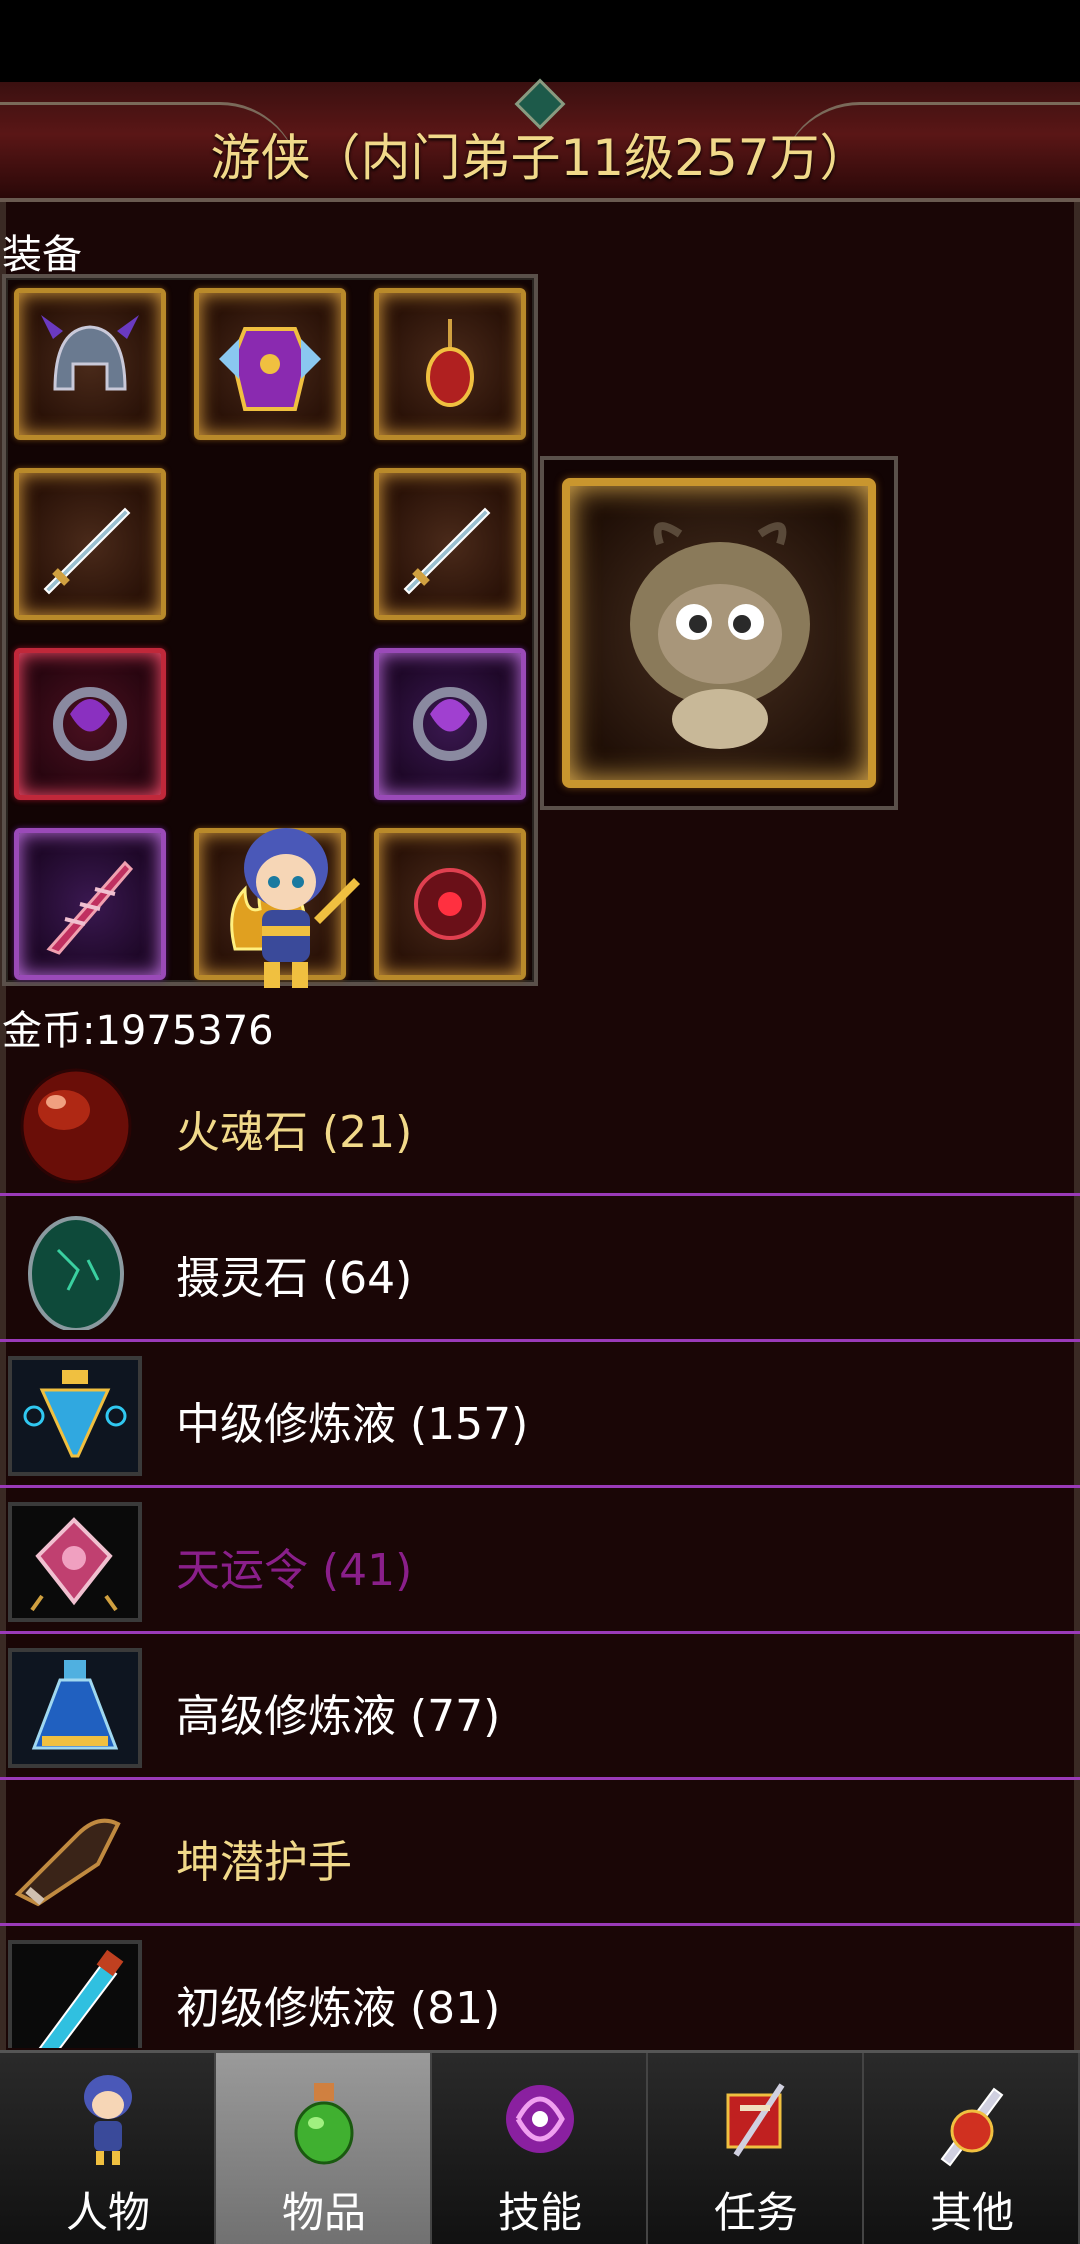 This screenshot has width=1080, height=2244. I want to click on slot-weapon-left, so click(90, 544).